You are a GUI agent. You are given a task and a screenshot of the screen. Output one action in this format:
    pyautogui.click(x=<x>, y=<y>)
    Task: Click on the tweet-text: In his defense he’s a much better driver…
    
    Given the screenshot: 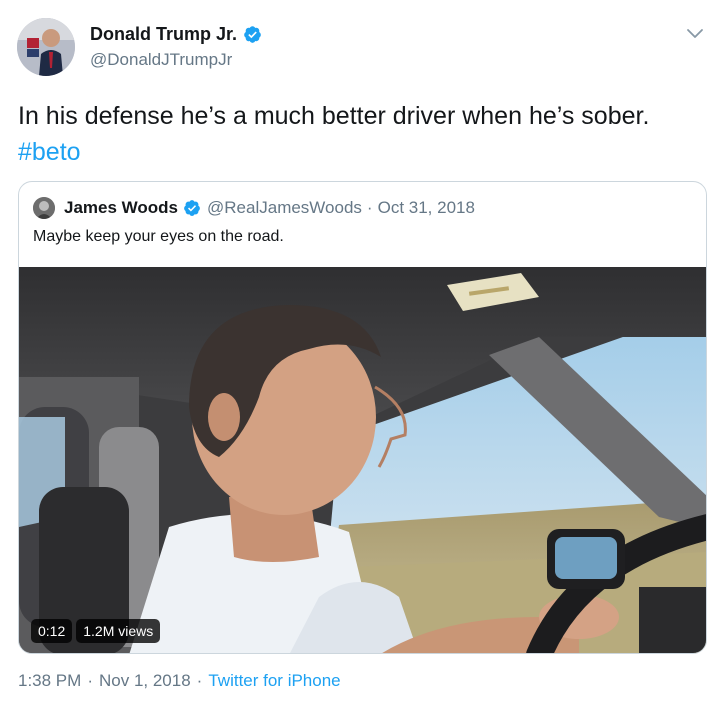 What is the action you would take?
    pyautogui.click(x=334, y=116)
    